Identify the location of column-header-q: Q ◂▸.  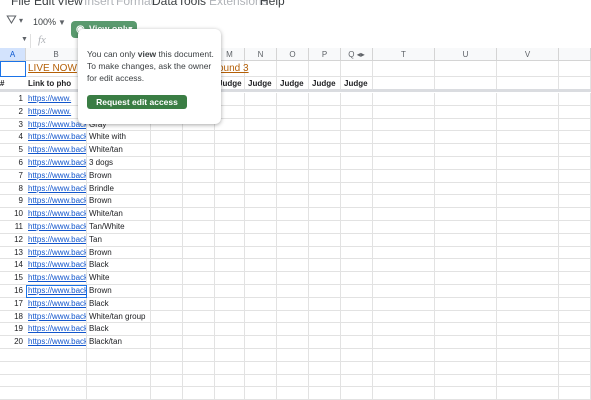
(357, 54).